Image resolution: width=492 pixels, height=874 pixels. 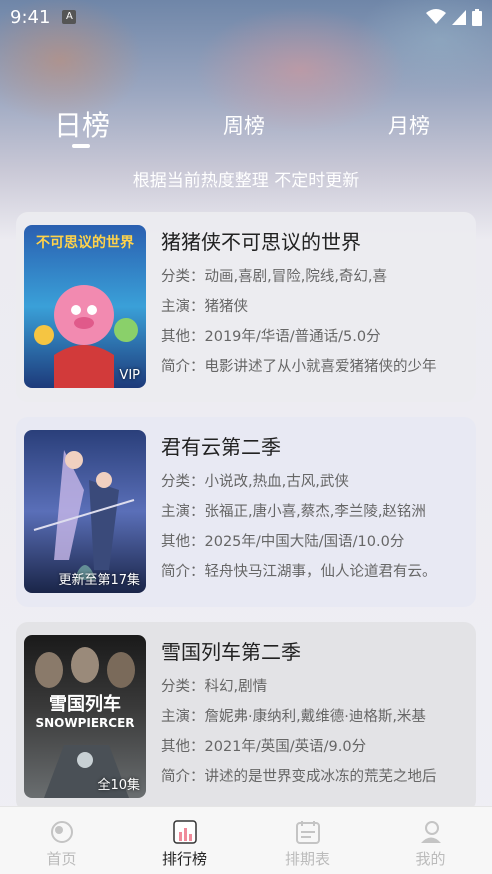 I want to click on movie-cast: 主演：猪猪侠, so click(x=204, y=307).